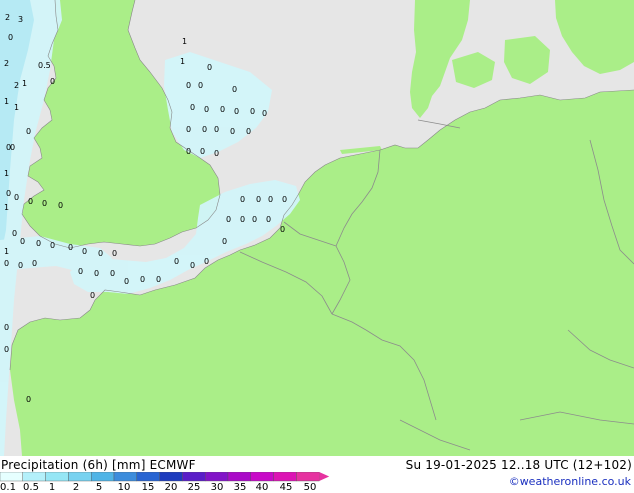 Image resolution: width=634 pixels, height=493 pixels. Describe the element at coordinates (44, 65) in the screenshot. I see `precip-value-label: 0.5` at that location.